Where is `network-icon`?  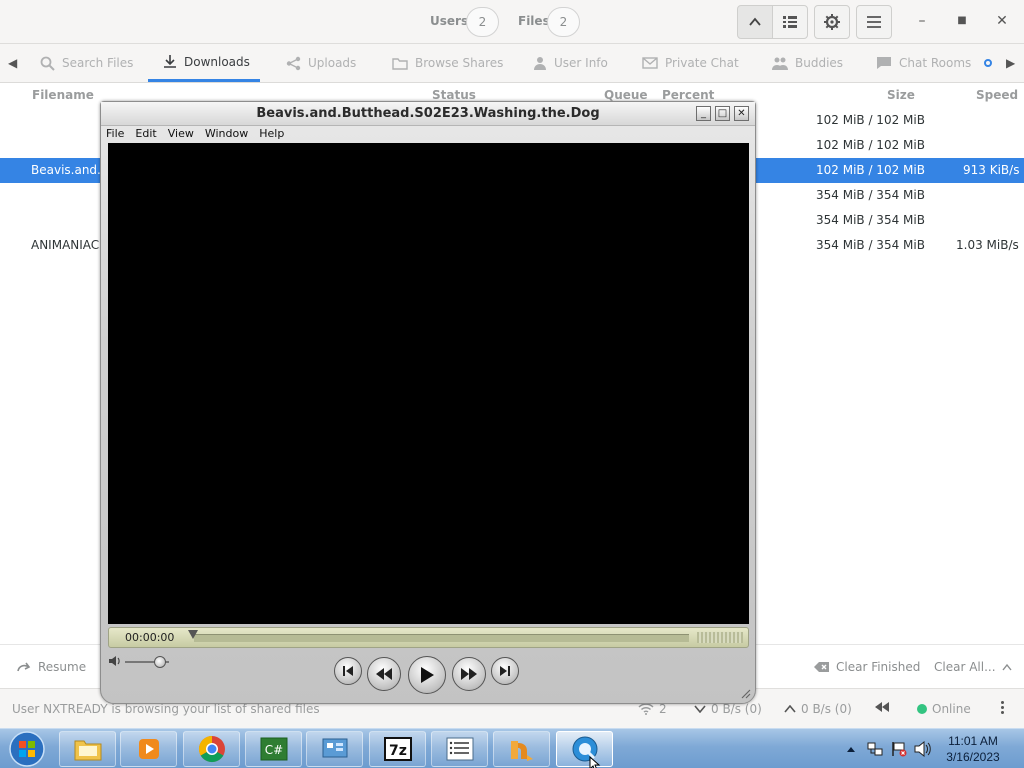 network-icon is located at coordinates (875, 749).